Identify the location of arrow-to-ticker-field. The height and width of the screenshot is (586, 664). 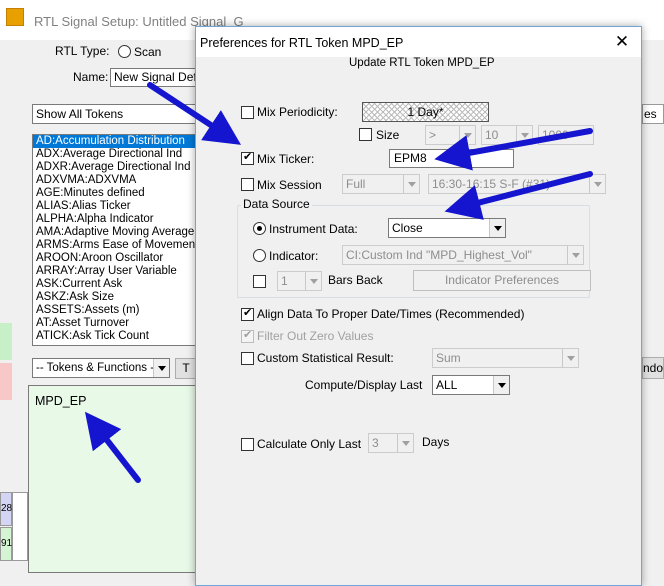
(513, 149).